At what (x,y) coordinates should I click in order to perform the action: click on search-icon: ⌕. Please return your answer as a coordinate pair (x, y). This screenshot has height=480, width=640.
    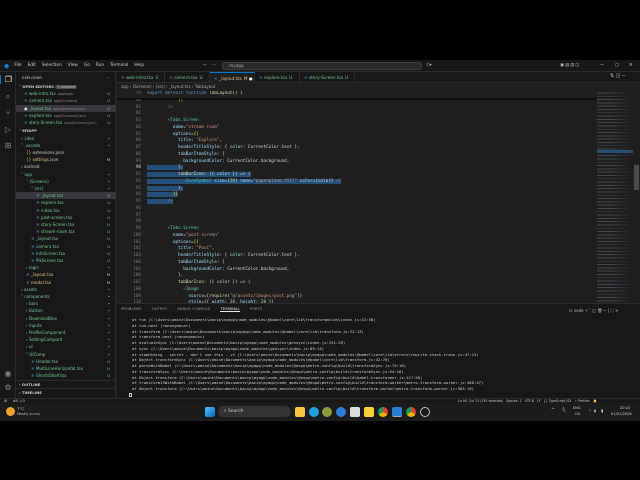
    Looking at the image, I should click on (8, 97).